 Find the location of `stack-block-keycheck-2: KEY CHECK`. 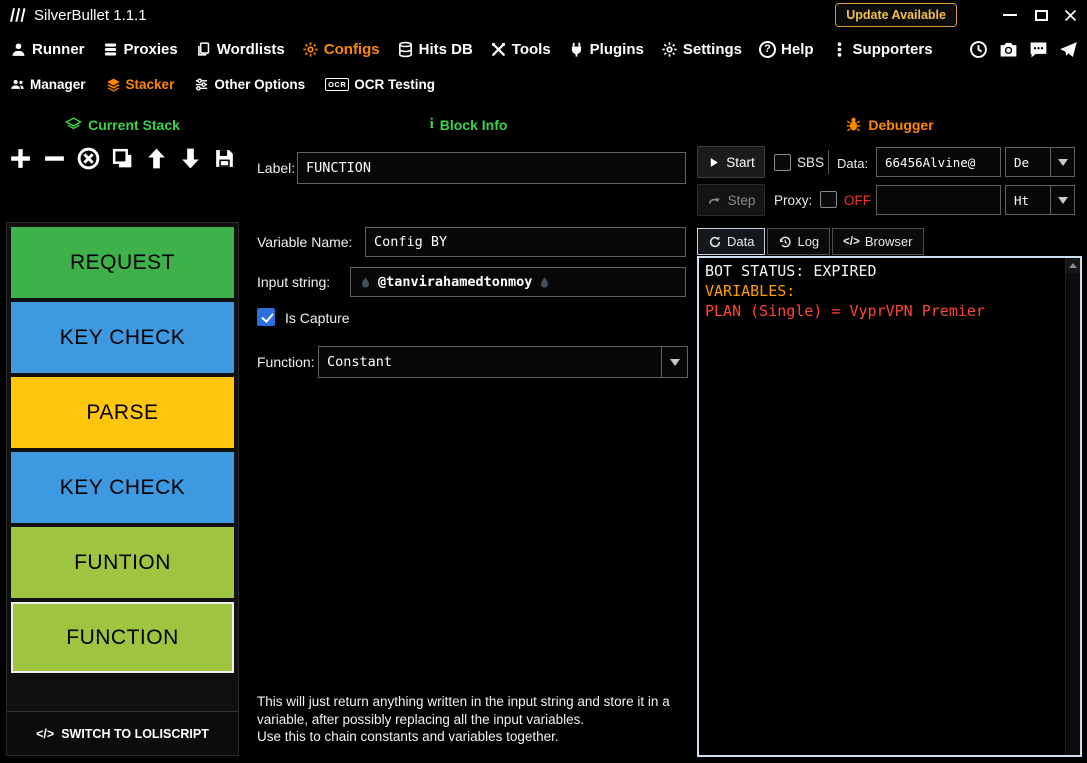

stack-block-keycheck-2: KEY CHECK is located at coordinates (122, 487).